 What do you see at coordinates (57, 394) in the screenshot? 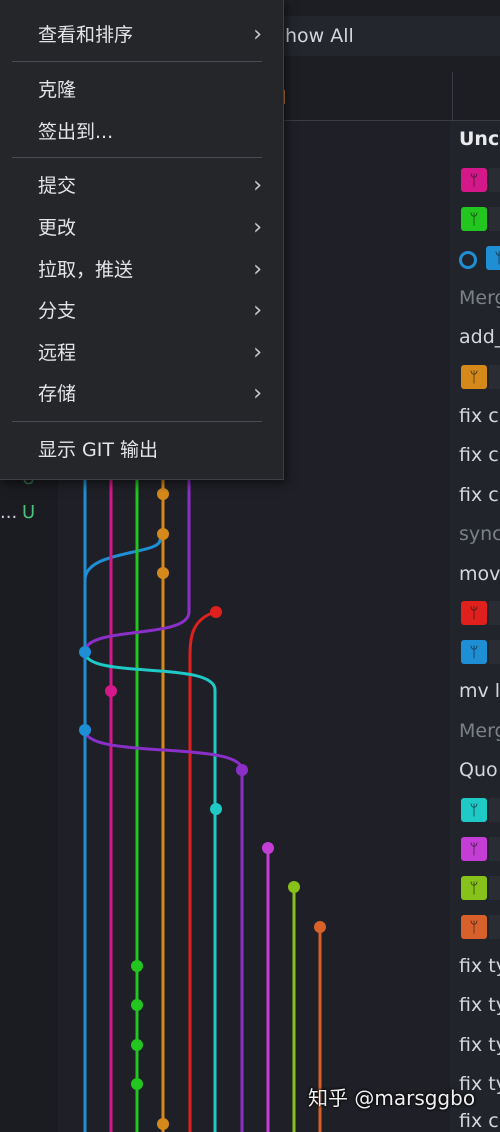
I see `menu-item-label: 存储` at bounding box center [57, 394].